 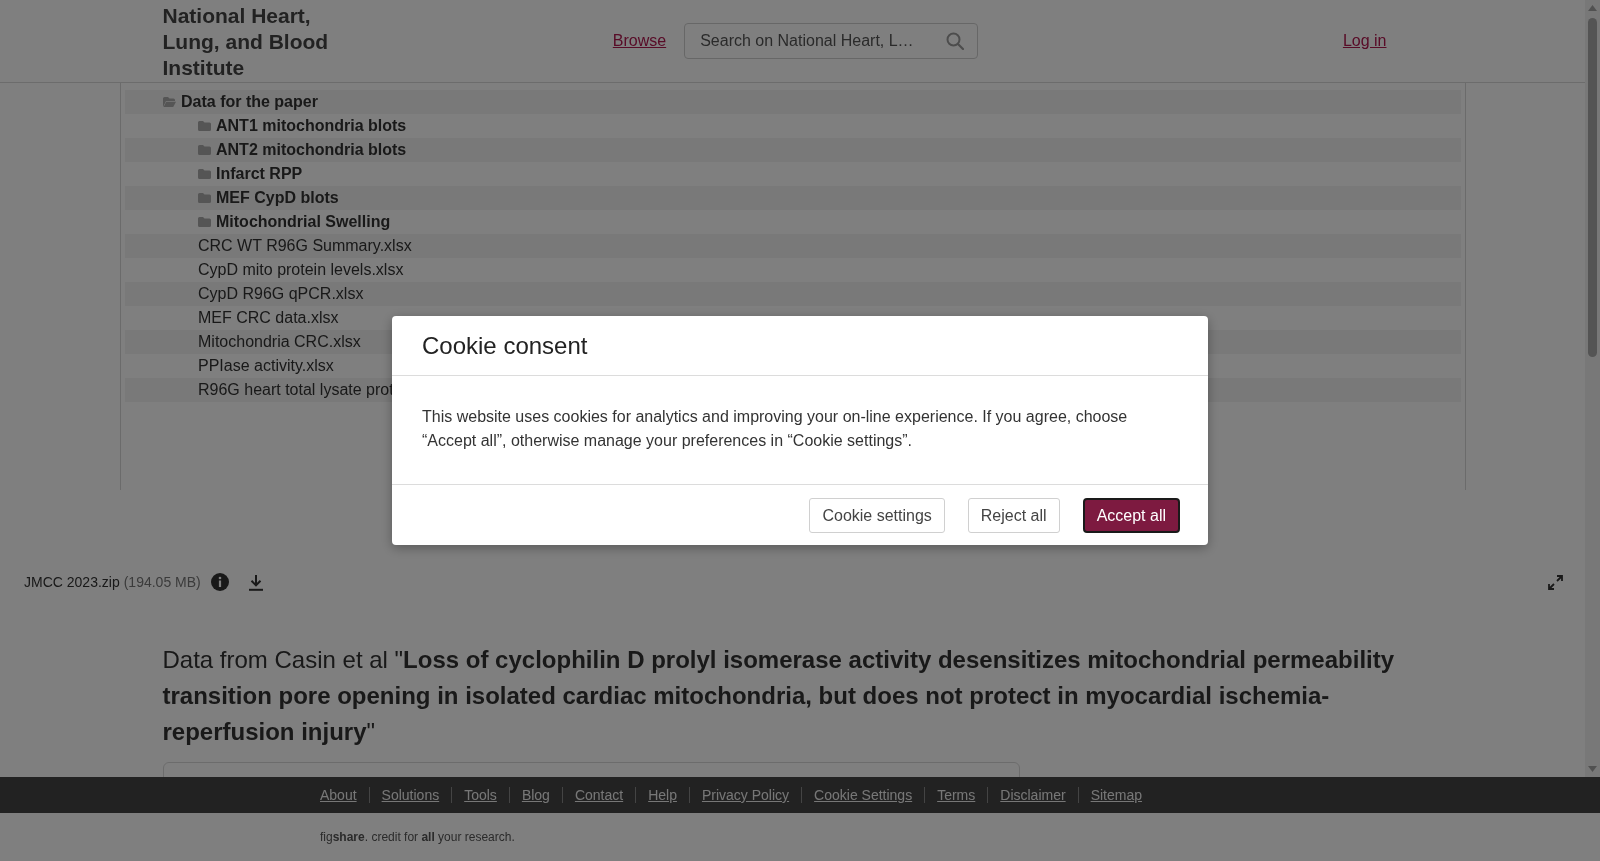 I want to click on dialog-title: Cookie consent, so click(x=505, y=345).